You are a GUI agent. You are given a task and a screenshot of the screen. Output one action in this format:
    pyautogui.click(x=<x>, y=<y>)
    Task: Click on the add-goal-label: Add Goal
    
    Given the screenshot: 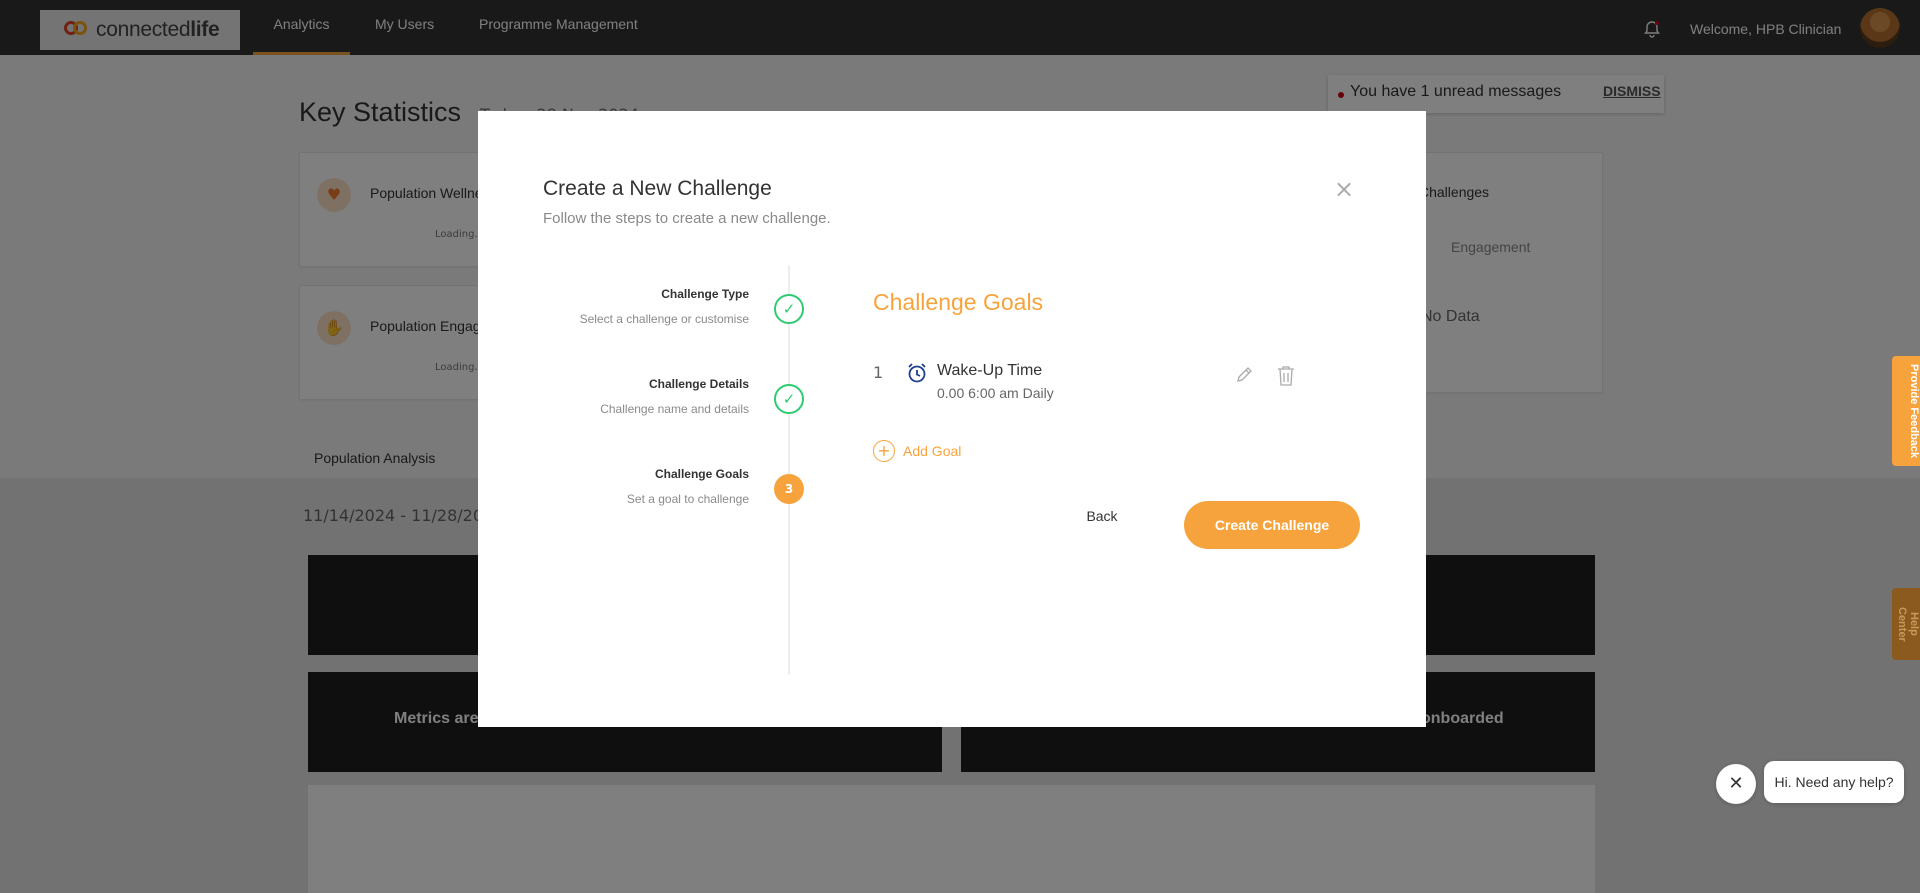 What is the action you would take?
    pyautogui.click(x=932, y=451)
    